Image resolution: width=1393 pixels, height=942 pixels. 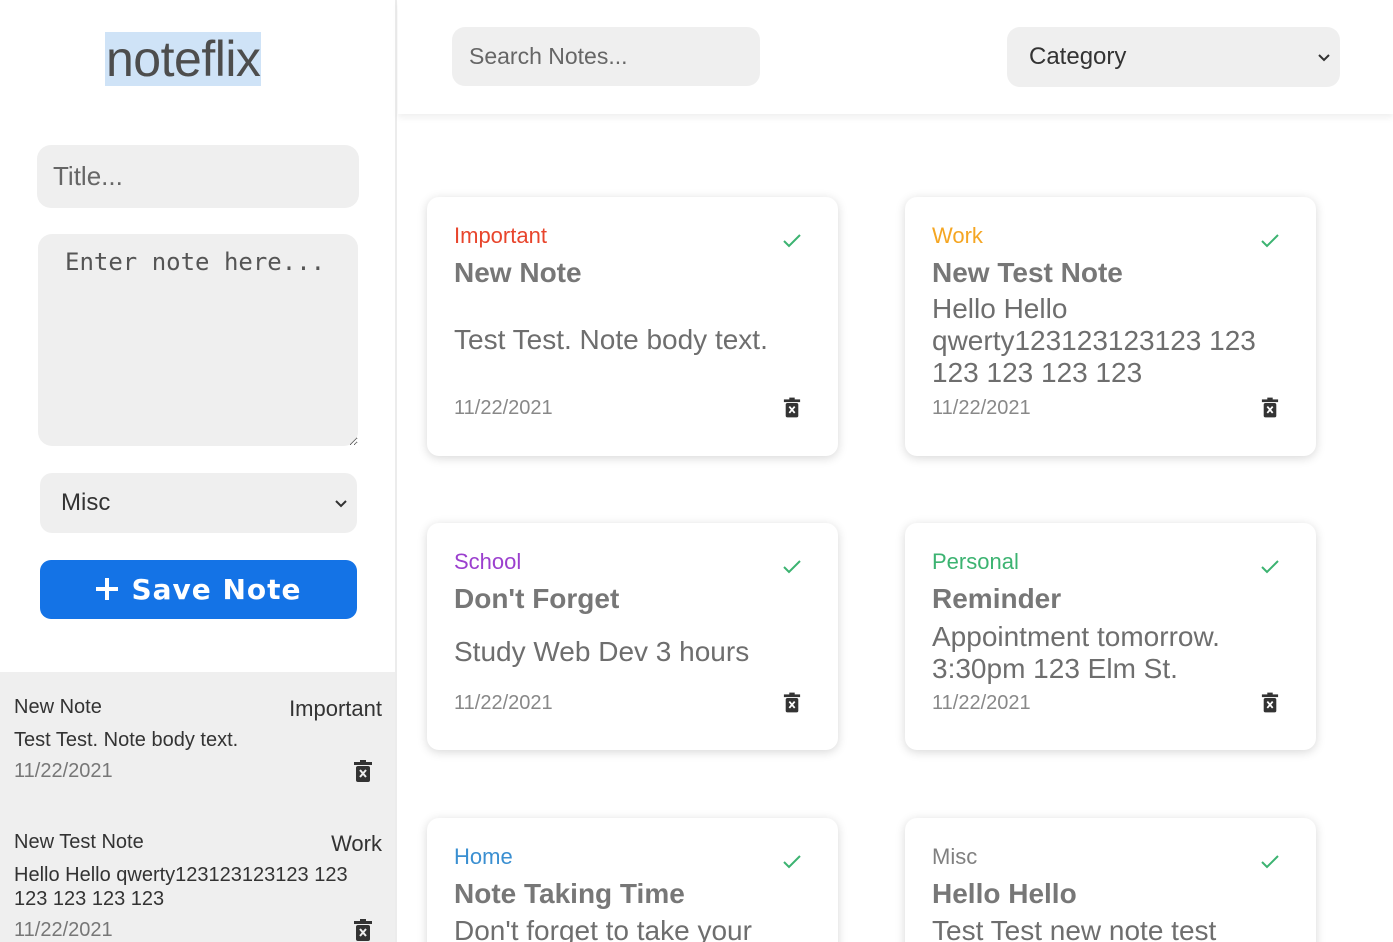 What do you see at coordinates (86, 502) in the screenshot?
I see `note-category-value: Misc` at bounding box center [86, 502].